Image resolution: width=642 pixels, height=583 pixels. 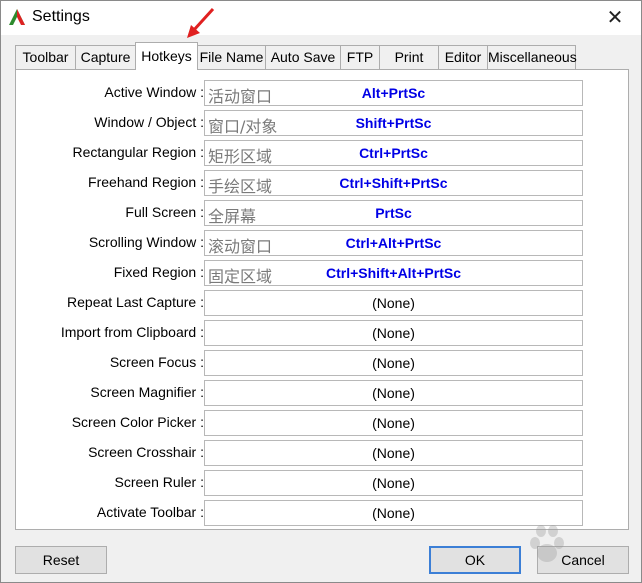 What do you see at coordinates (156, 362) in the screenshot?
I see `hotkey-label: Screen Focus :` at bounding box center [156, 362].